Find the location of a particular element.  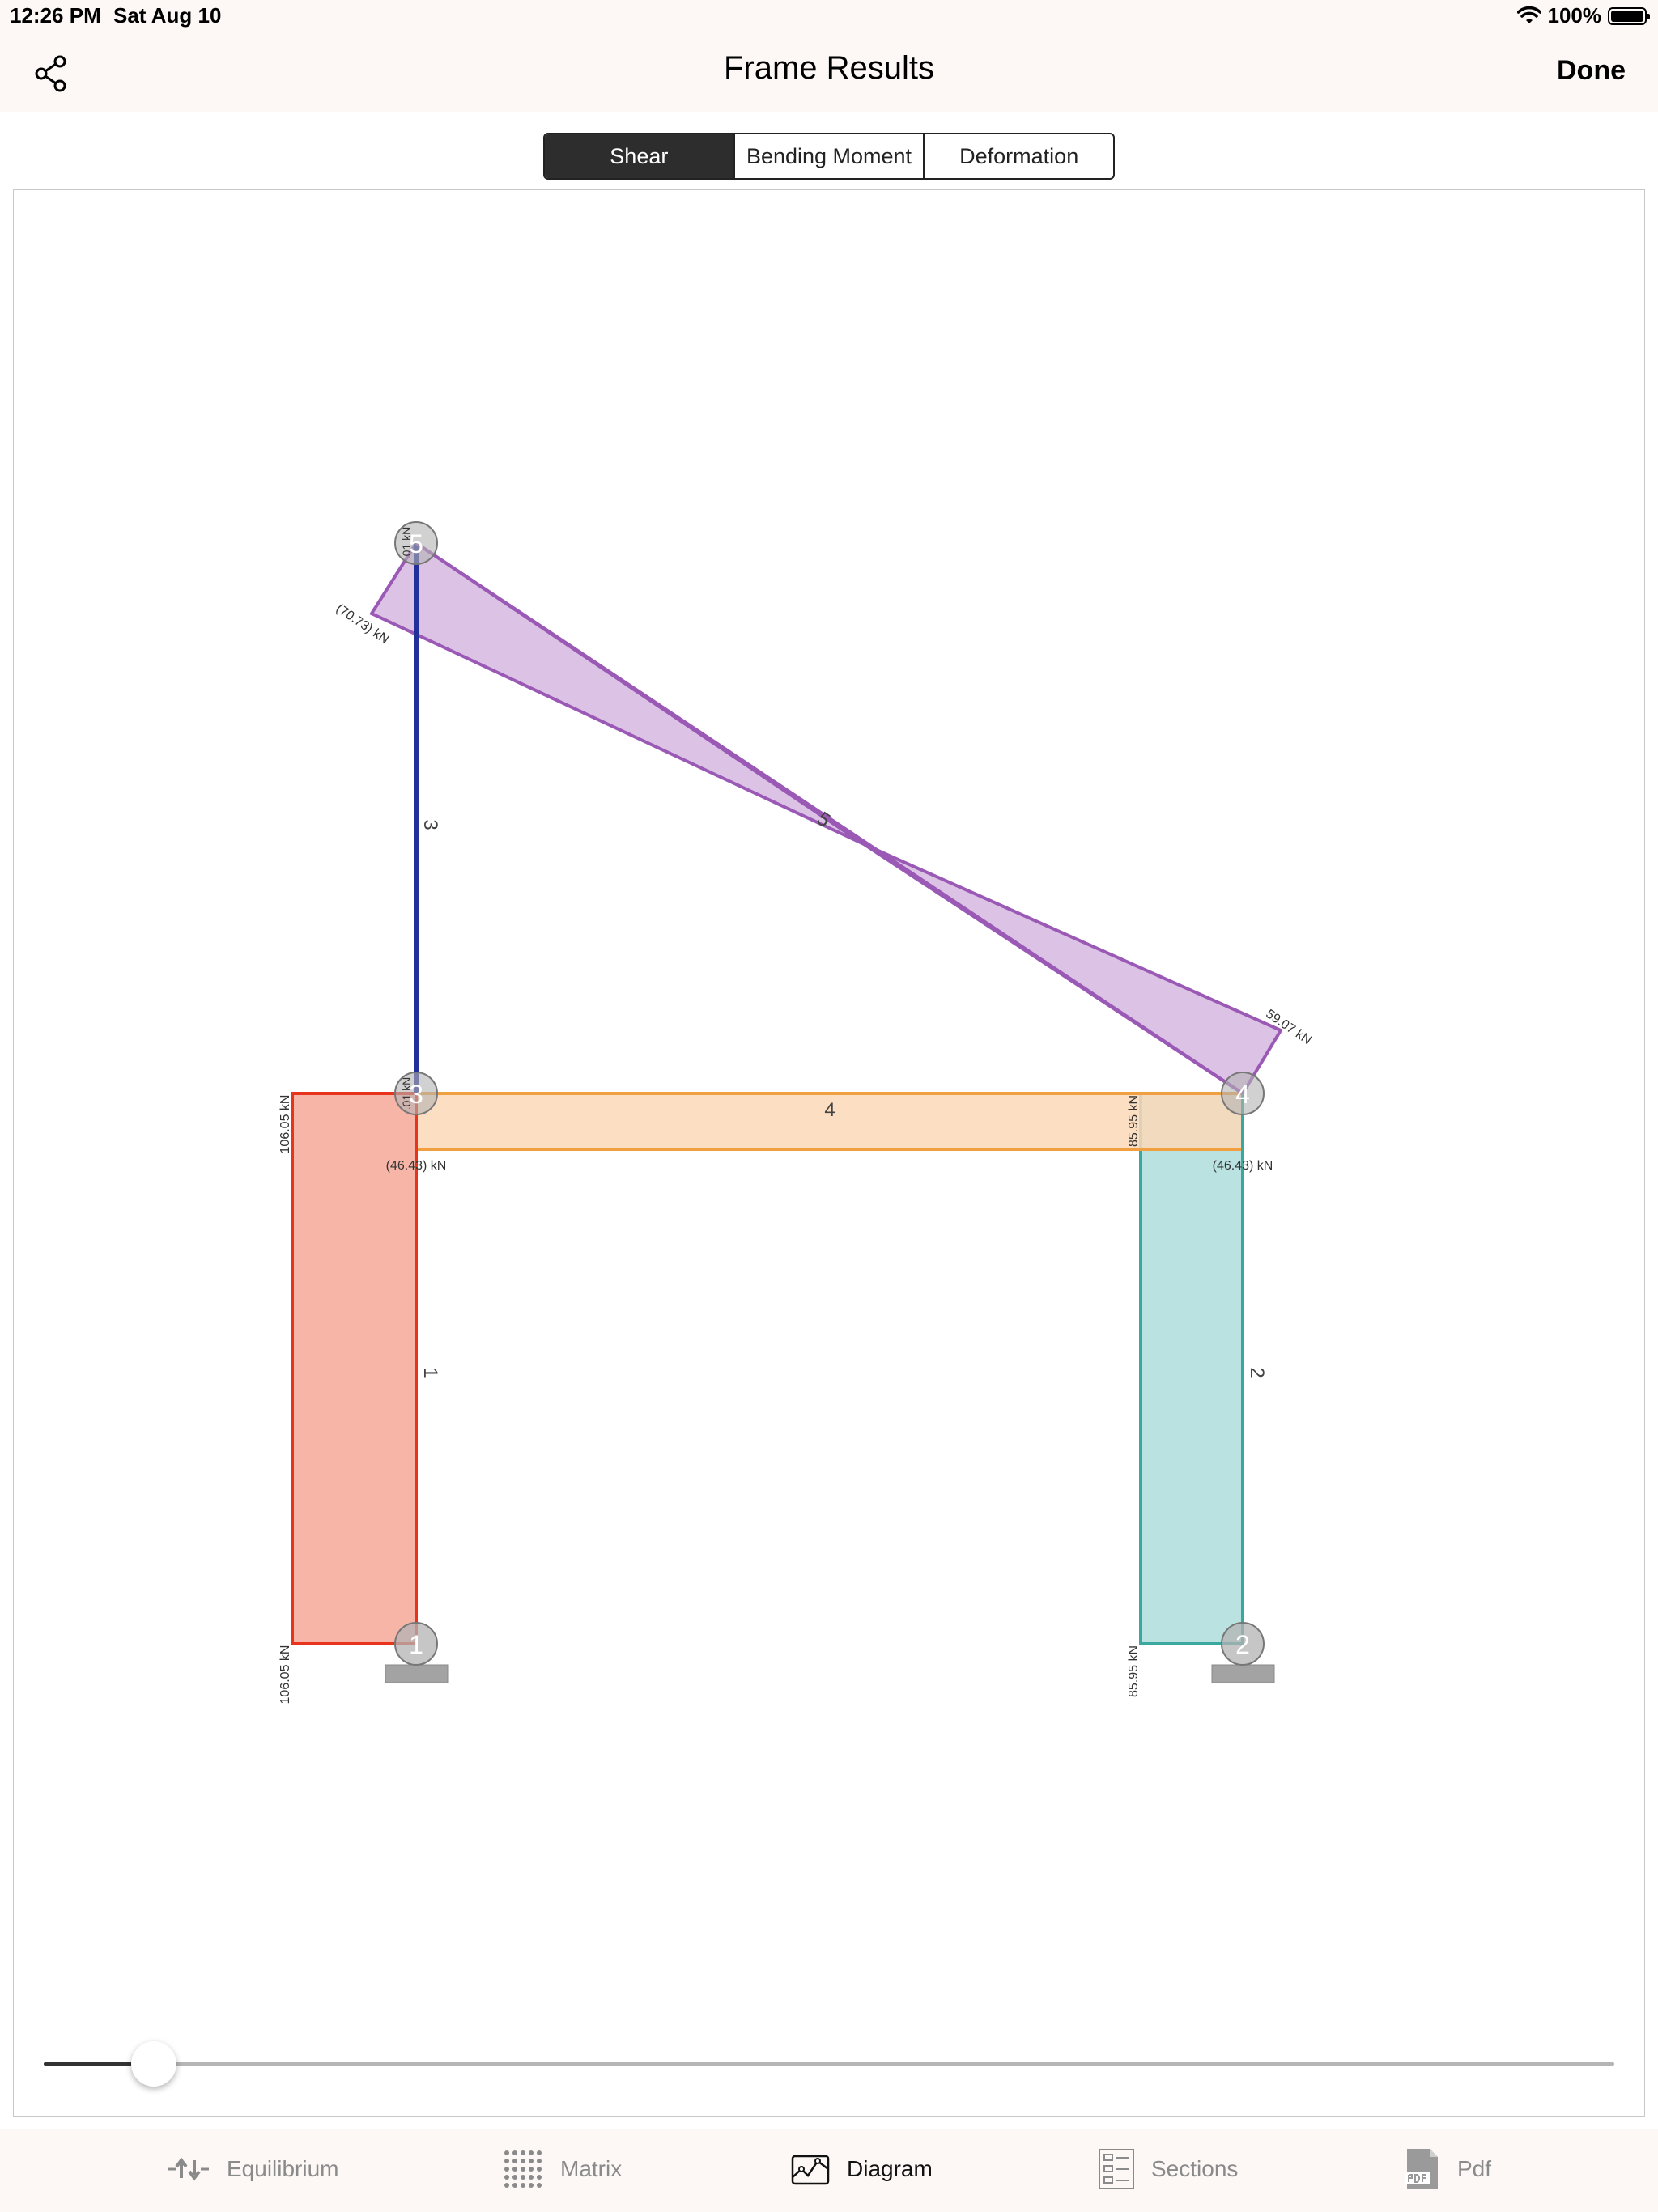

battery-icon is located at coordinates (1629, 15).